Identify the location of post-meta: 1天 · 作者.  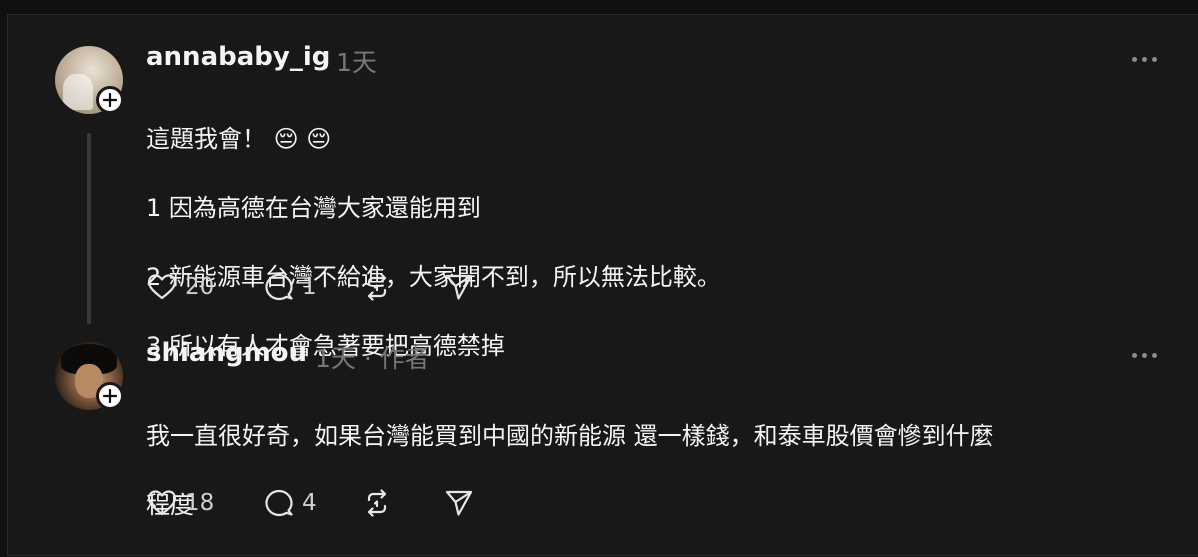
(372, 357).